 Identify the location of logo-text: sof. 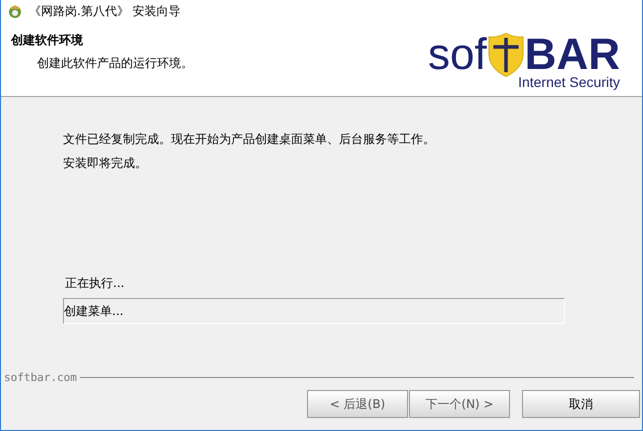
(457, 55).